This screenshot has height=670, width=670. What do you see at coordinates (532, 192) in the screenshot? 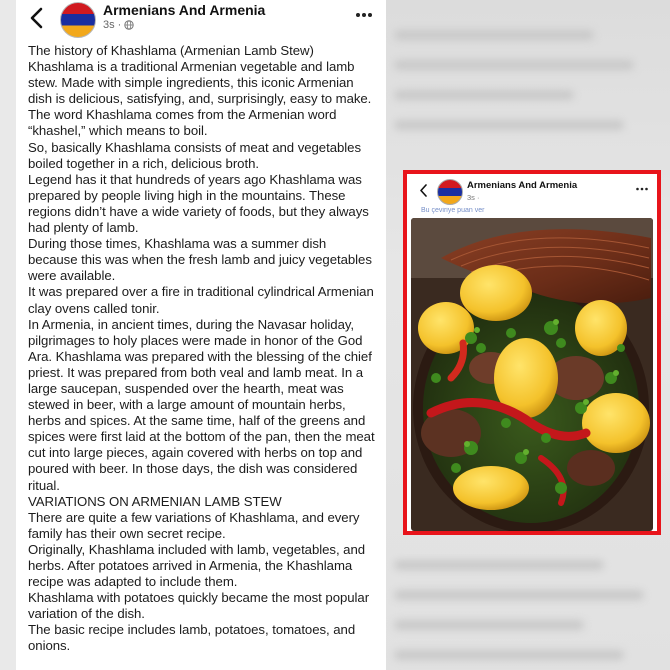
I see `card-header: Armenians And Armenia 3s ·` at bounding box center [532, 192].